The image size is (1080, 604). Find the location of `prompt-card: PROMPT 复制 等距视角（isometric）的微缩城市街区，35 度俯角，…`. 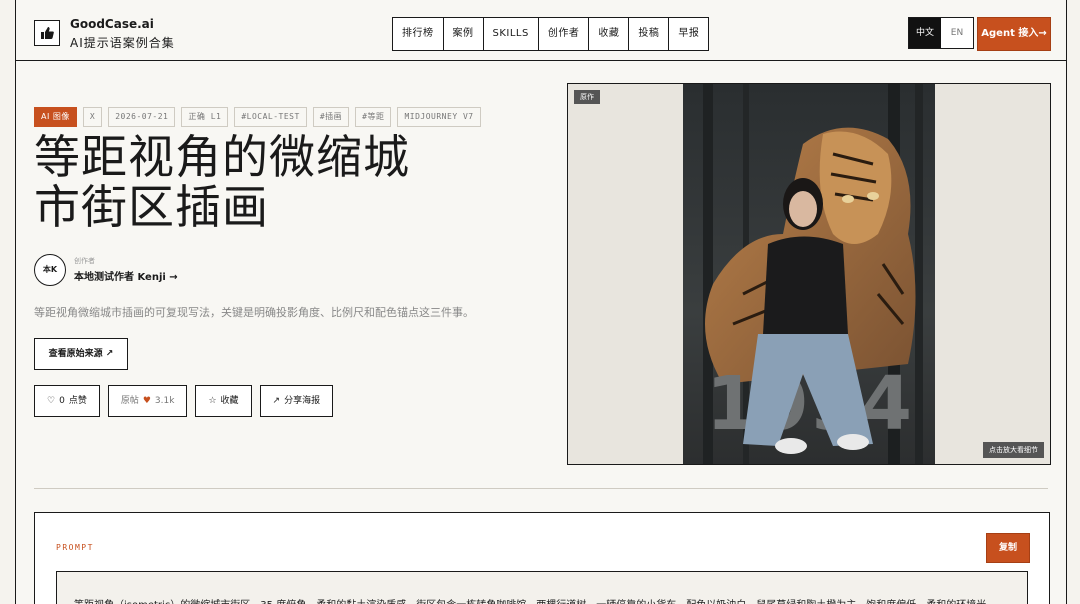

prompt-card: PROMPT 复制 等距视角（isometric）的微缩城市街区，35 度俯角，… is located at coordinates (542, 558).